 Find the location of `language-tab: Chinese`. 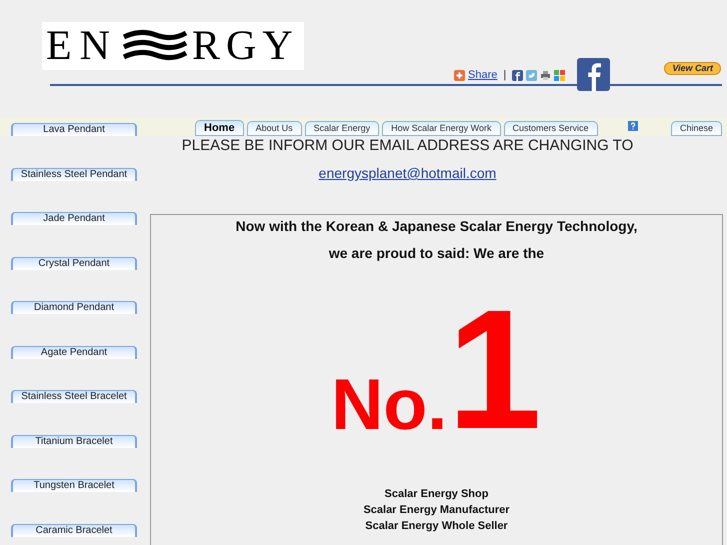

language-tab: Chinese is located at coordinates (696, 128).